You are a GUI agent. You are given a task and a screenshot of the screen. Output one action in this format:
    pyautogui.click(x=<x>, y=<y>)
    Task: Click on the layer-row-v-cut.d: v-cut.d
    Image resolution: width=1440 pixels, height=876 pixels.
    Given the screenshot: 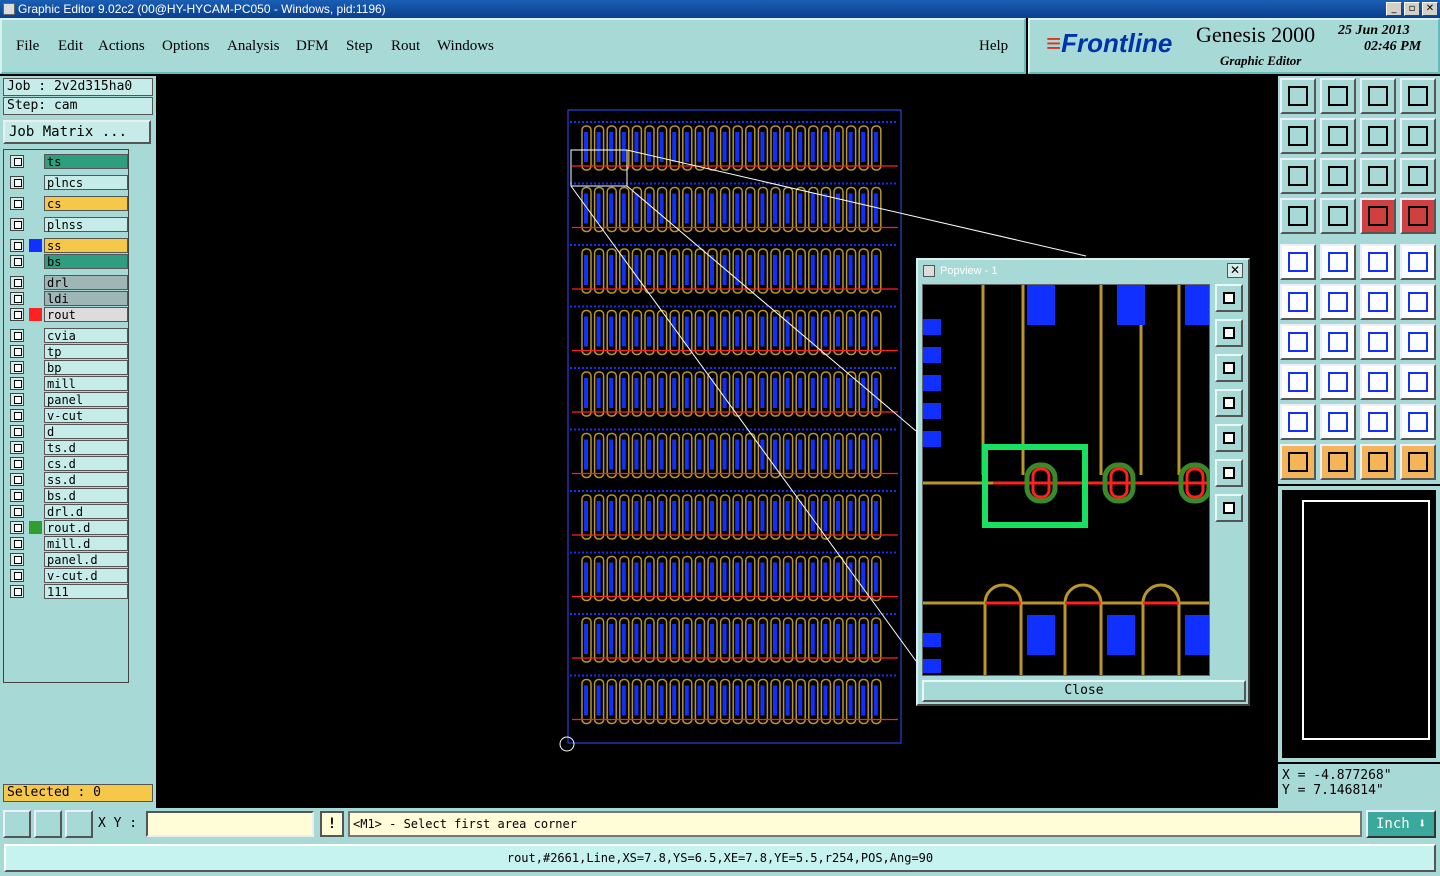 What is the action you would take?
    pyautogui.click(x=67, y=575)
    